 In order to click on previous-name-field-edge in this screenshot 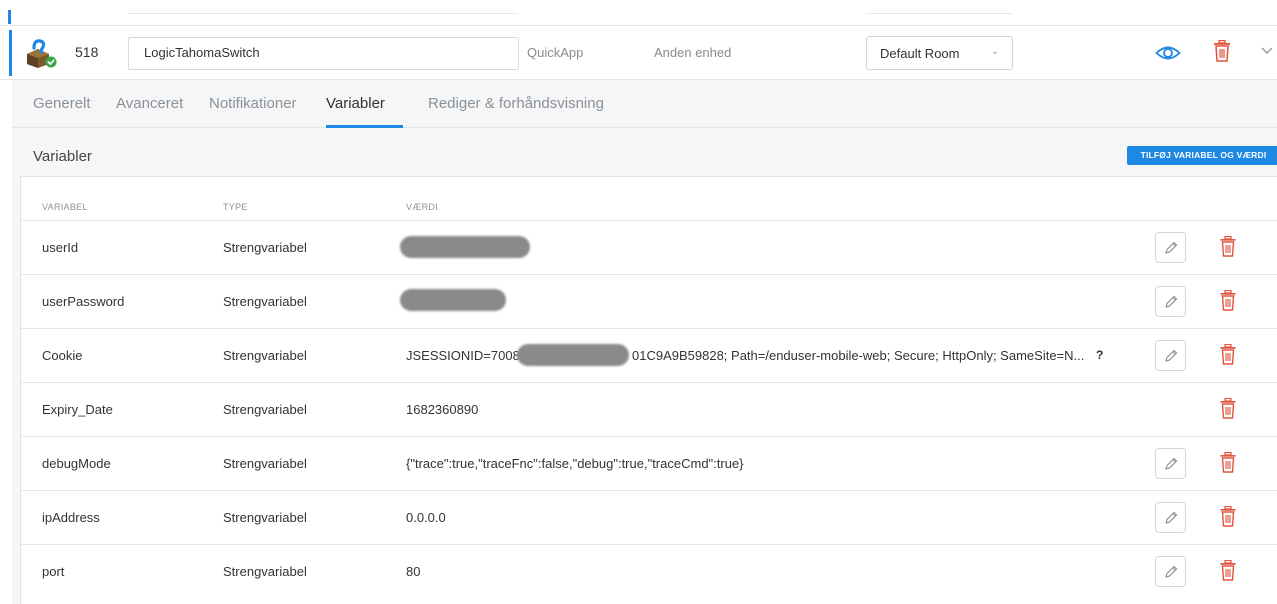, I will do `click(323, 13)`.